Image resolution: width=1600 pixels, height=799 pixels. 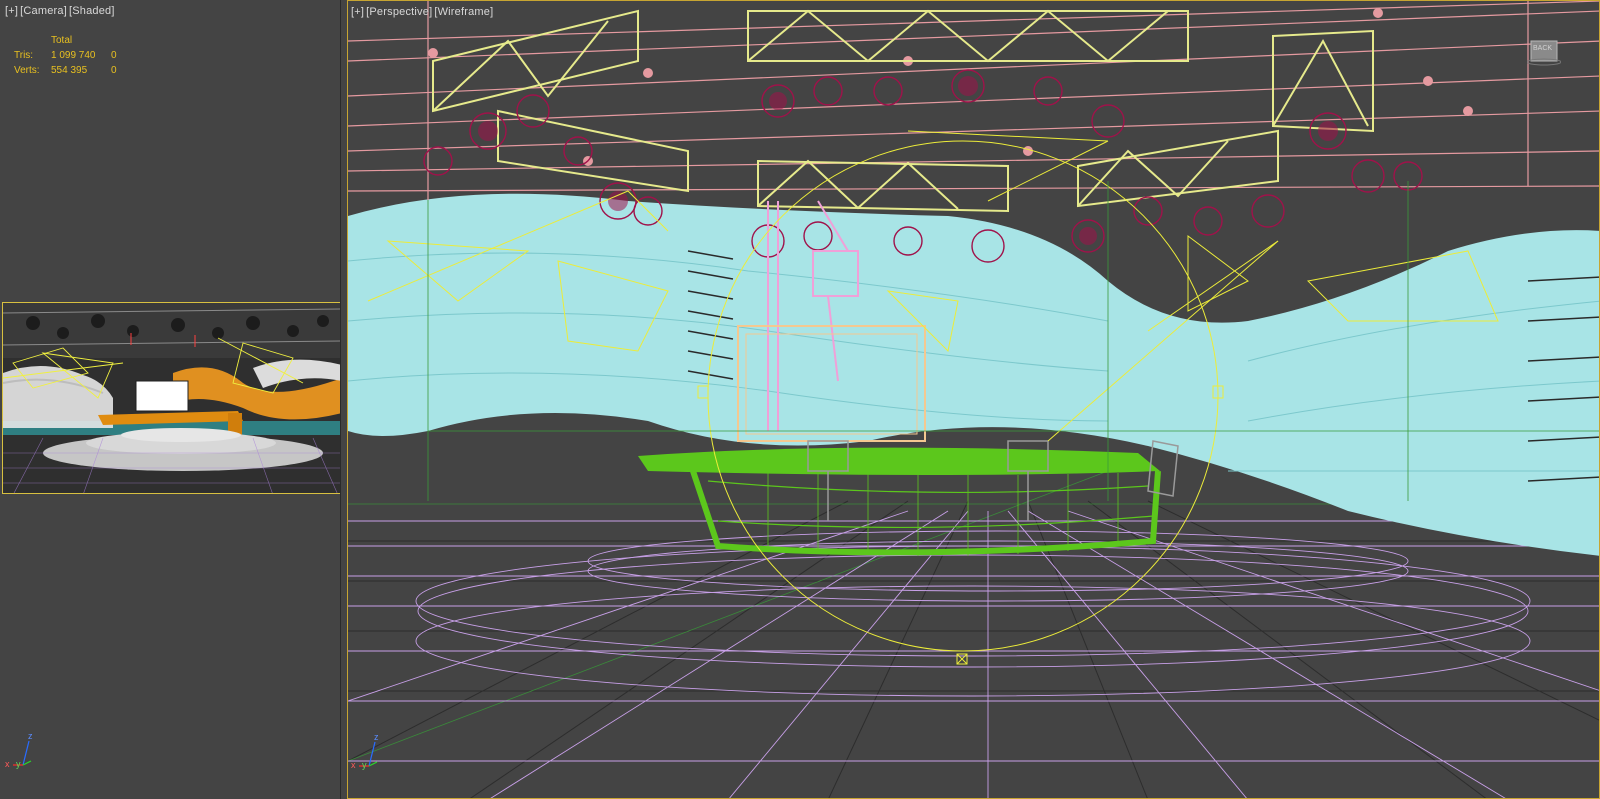 I want to click on stats-label: Tris:, so click(x=24, y=55).